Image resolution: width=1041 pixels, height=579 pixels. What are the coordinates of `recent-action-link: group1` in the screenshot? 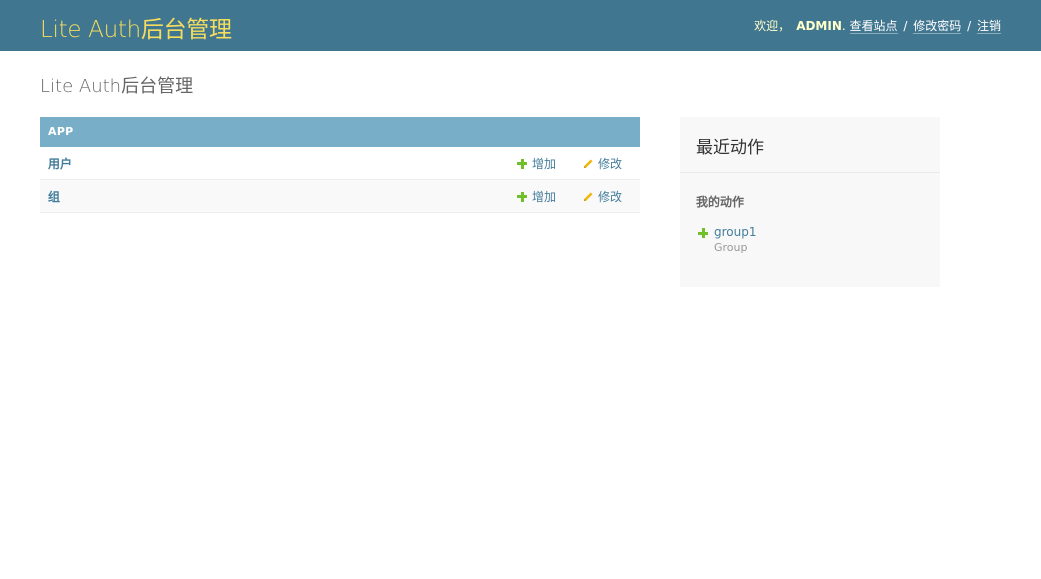 It's located at (735, 232).